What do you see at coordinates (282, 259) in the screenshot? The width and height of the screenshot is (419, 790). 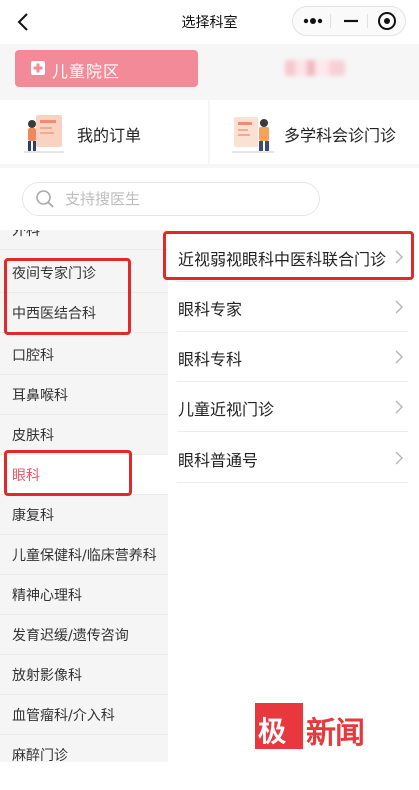 I see `subdepartment-label: 近视弱视眼科中医科联合门诊` at bounding box center [282, 259].